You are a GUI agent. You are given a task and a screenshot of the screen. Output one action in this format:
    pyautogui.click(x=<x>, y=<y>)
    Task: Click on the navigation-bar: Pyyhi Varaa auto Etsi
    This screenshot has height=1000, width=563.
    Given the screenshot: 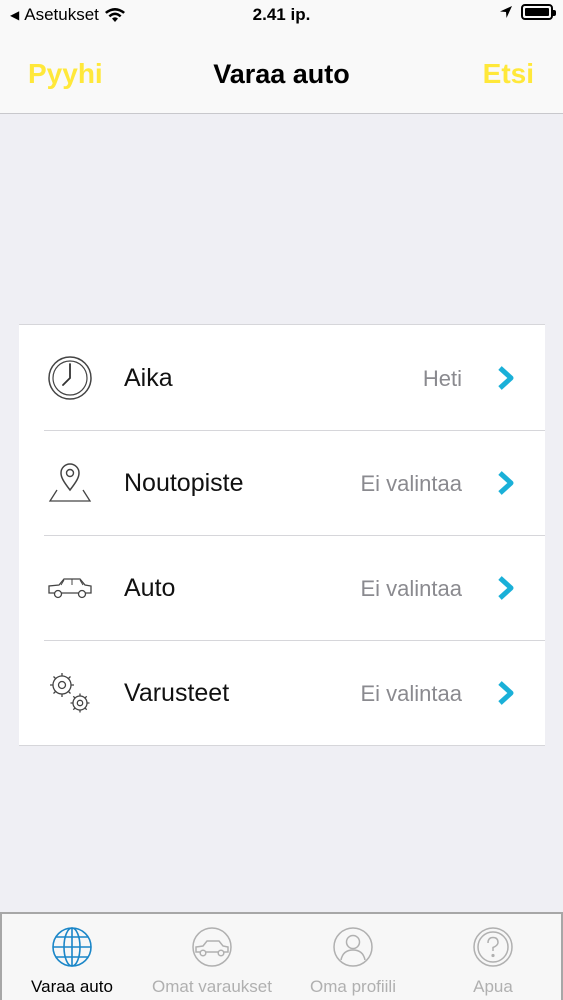 What is the action you would take?
    pyautogui.click(x=281, y=72)
    